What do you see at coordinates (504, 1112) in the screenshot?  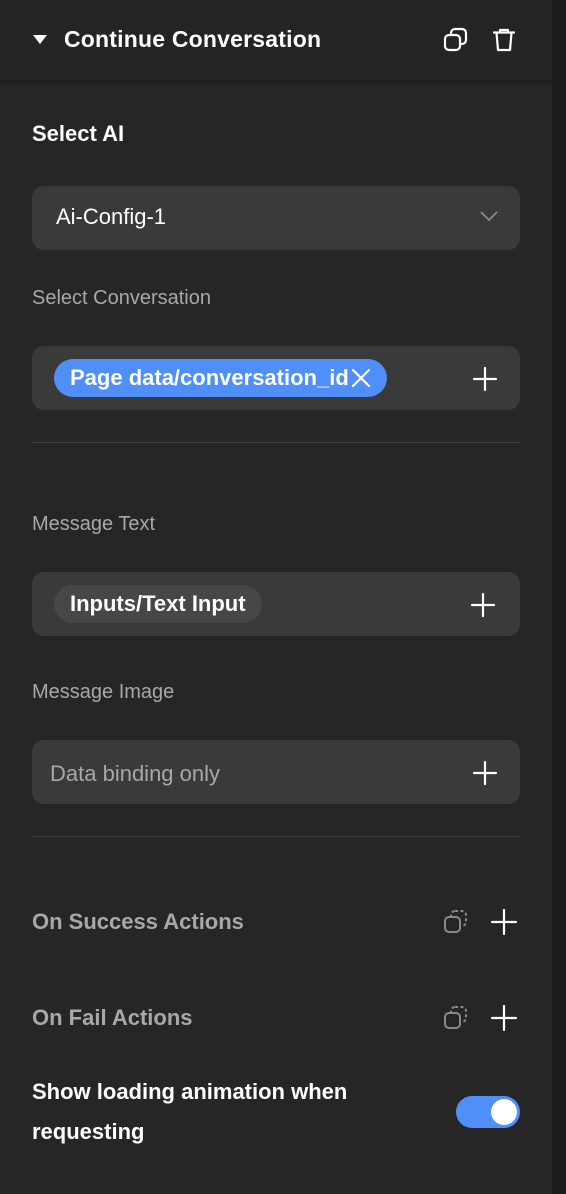 I see `toggle-knob` at bounding box center [504, 1112].